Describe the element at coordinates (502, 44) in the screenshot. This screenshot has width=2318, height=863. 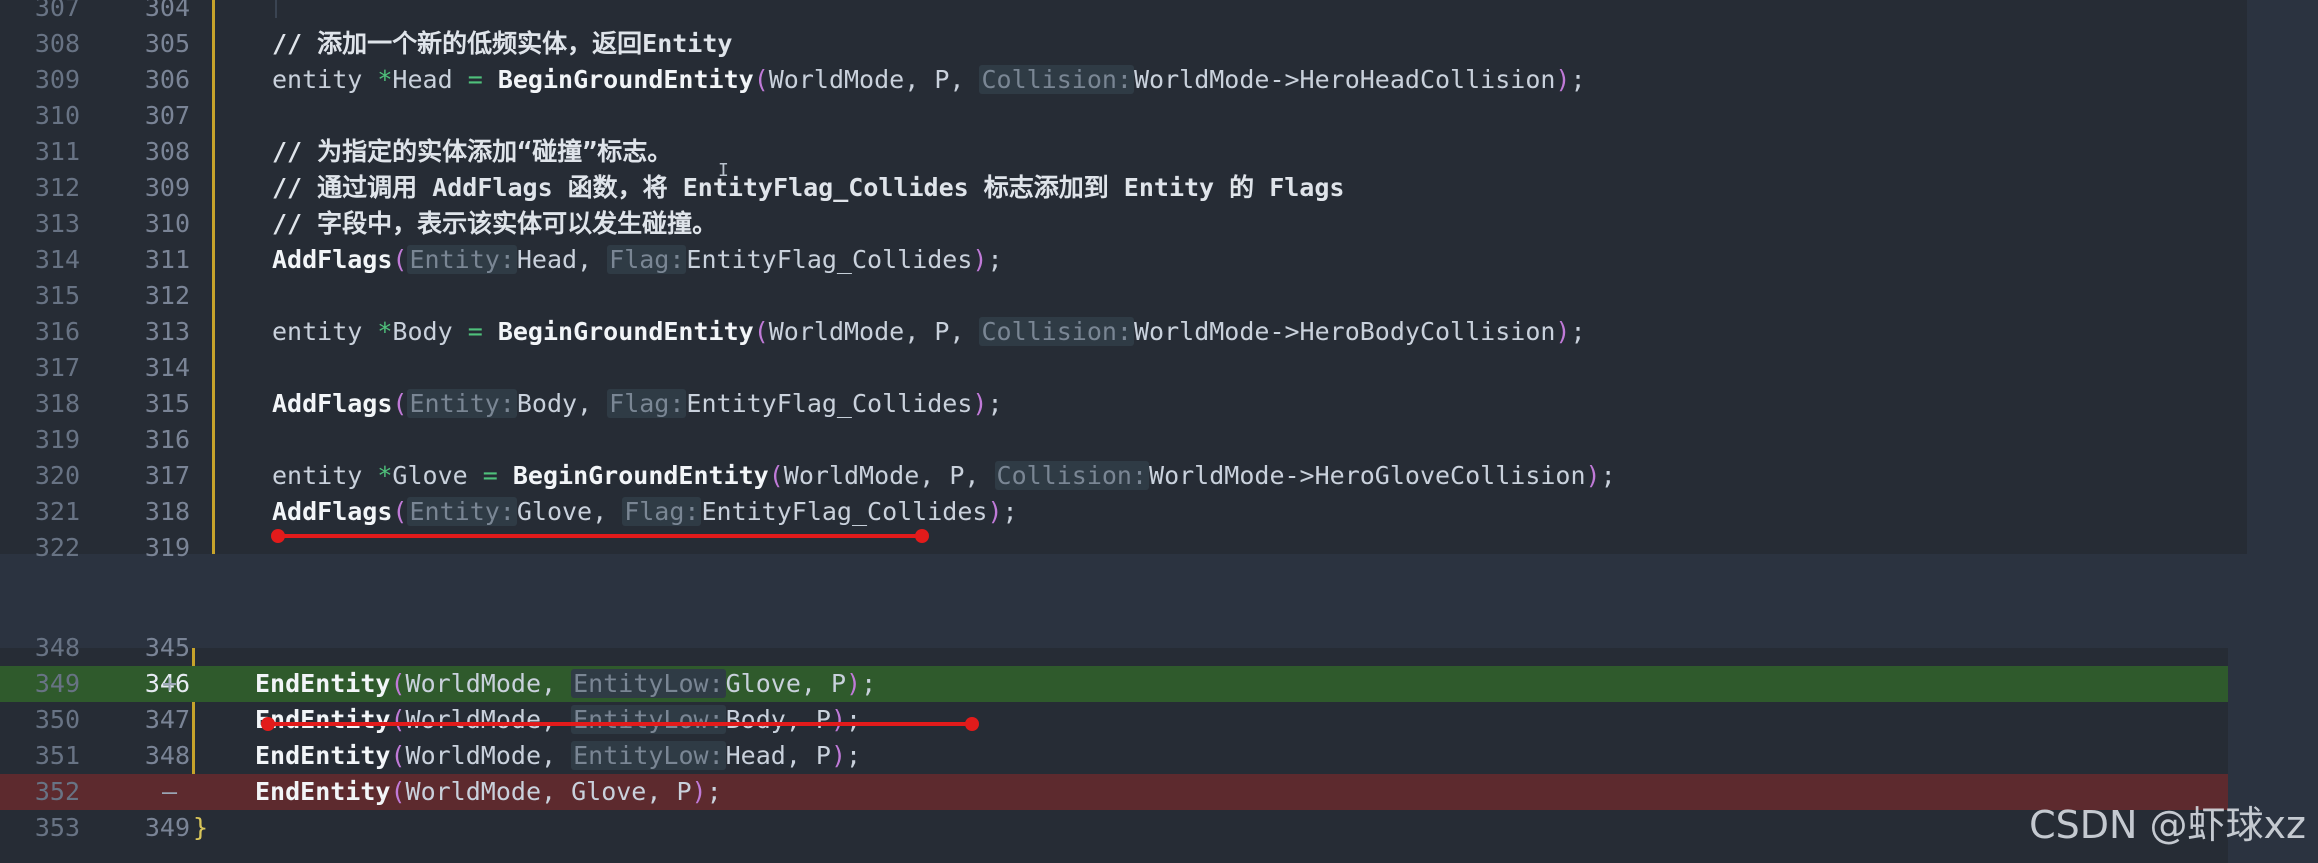
I see `code-text: // 添加一个新的低频实体，返回Entity` at that location.